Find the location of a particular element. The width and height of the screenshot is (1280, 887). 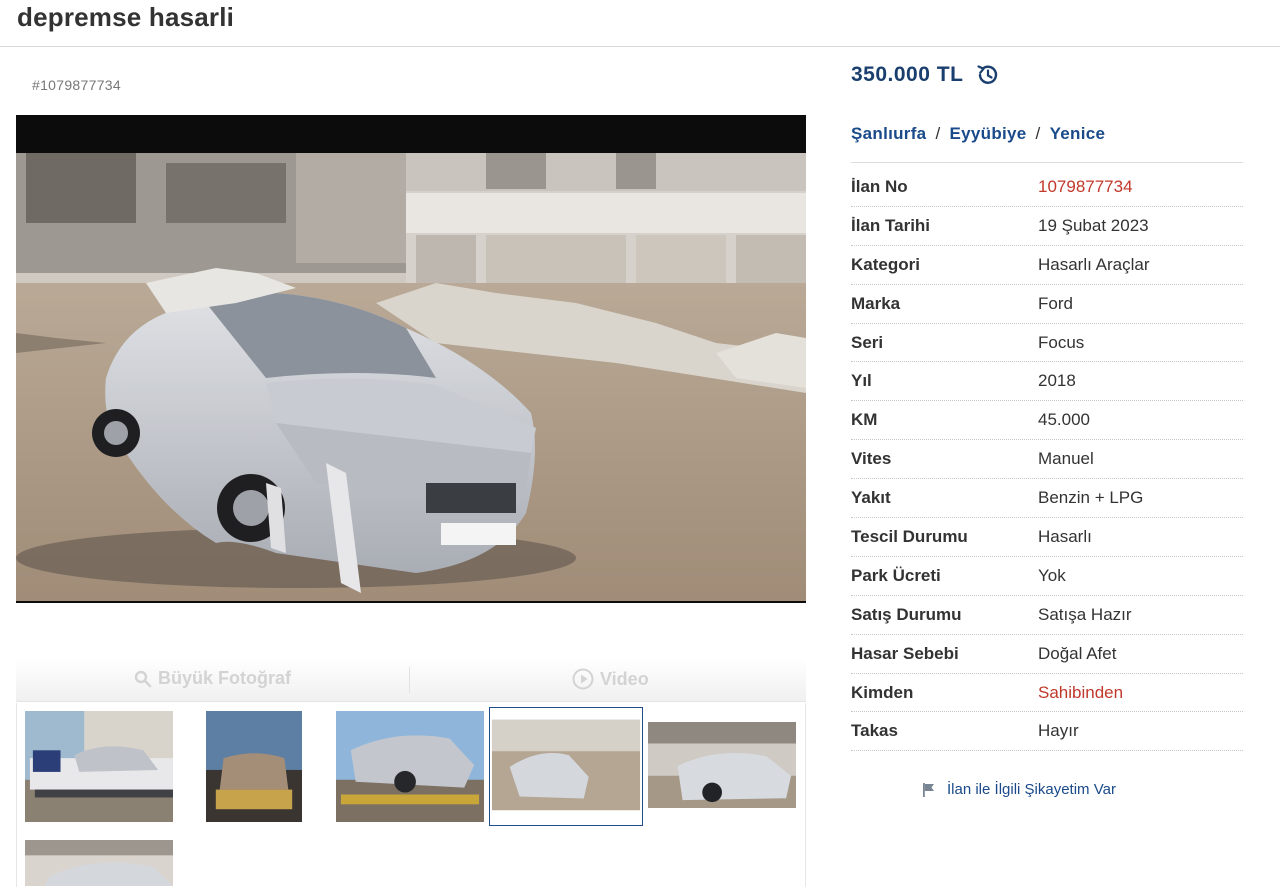

detail-label: Yakıt is located at coordinates (871, 498).